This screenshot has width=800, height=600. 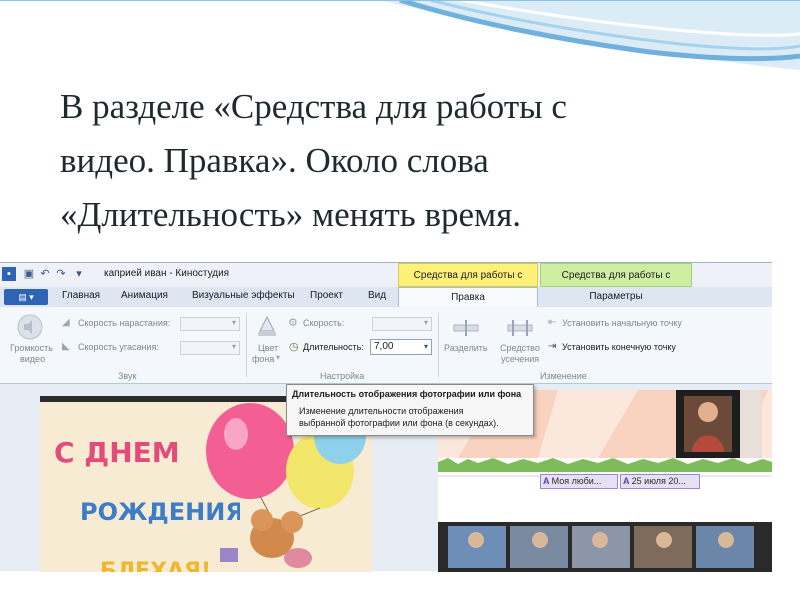 I want to click on group-sound-label: Звук, so click(x=127, y=376).